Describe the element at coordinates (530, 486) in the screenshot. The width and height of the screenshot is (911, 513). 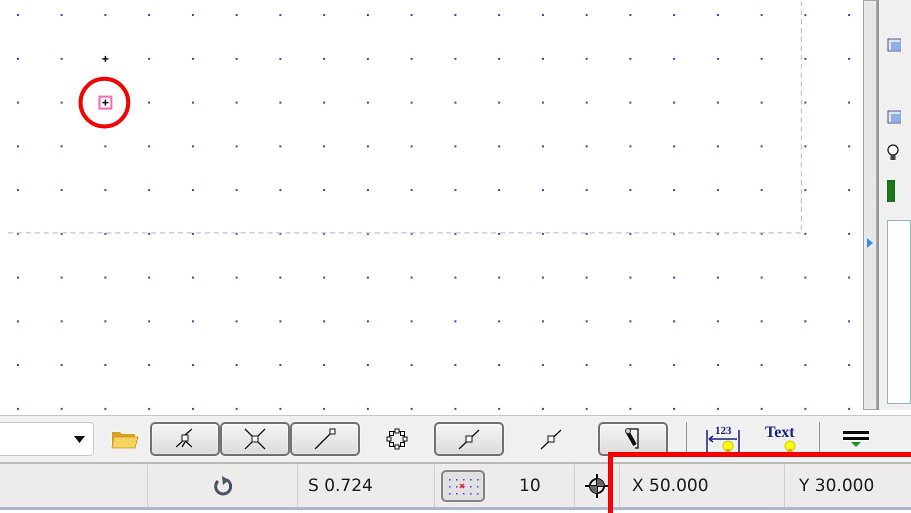
I see `grid-size-value: 10` at that location.